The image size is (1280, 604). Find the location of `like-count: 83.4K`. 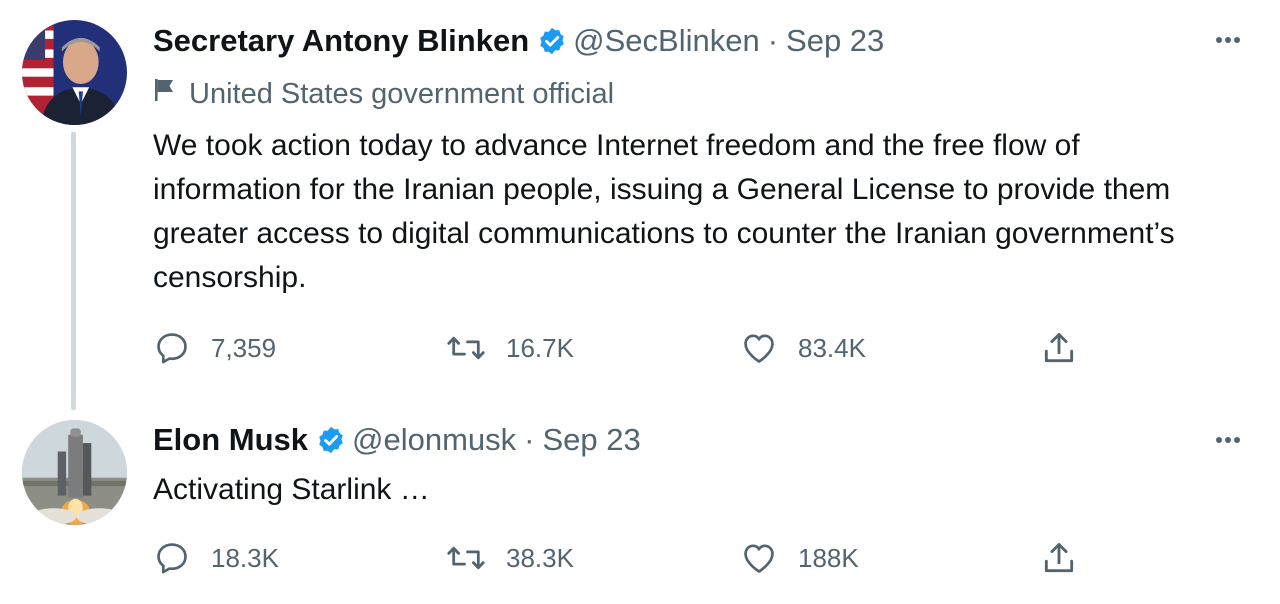

like-count: 83.4K is located at coordinates (832, 347).